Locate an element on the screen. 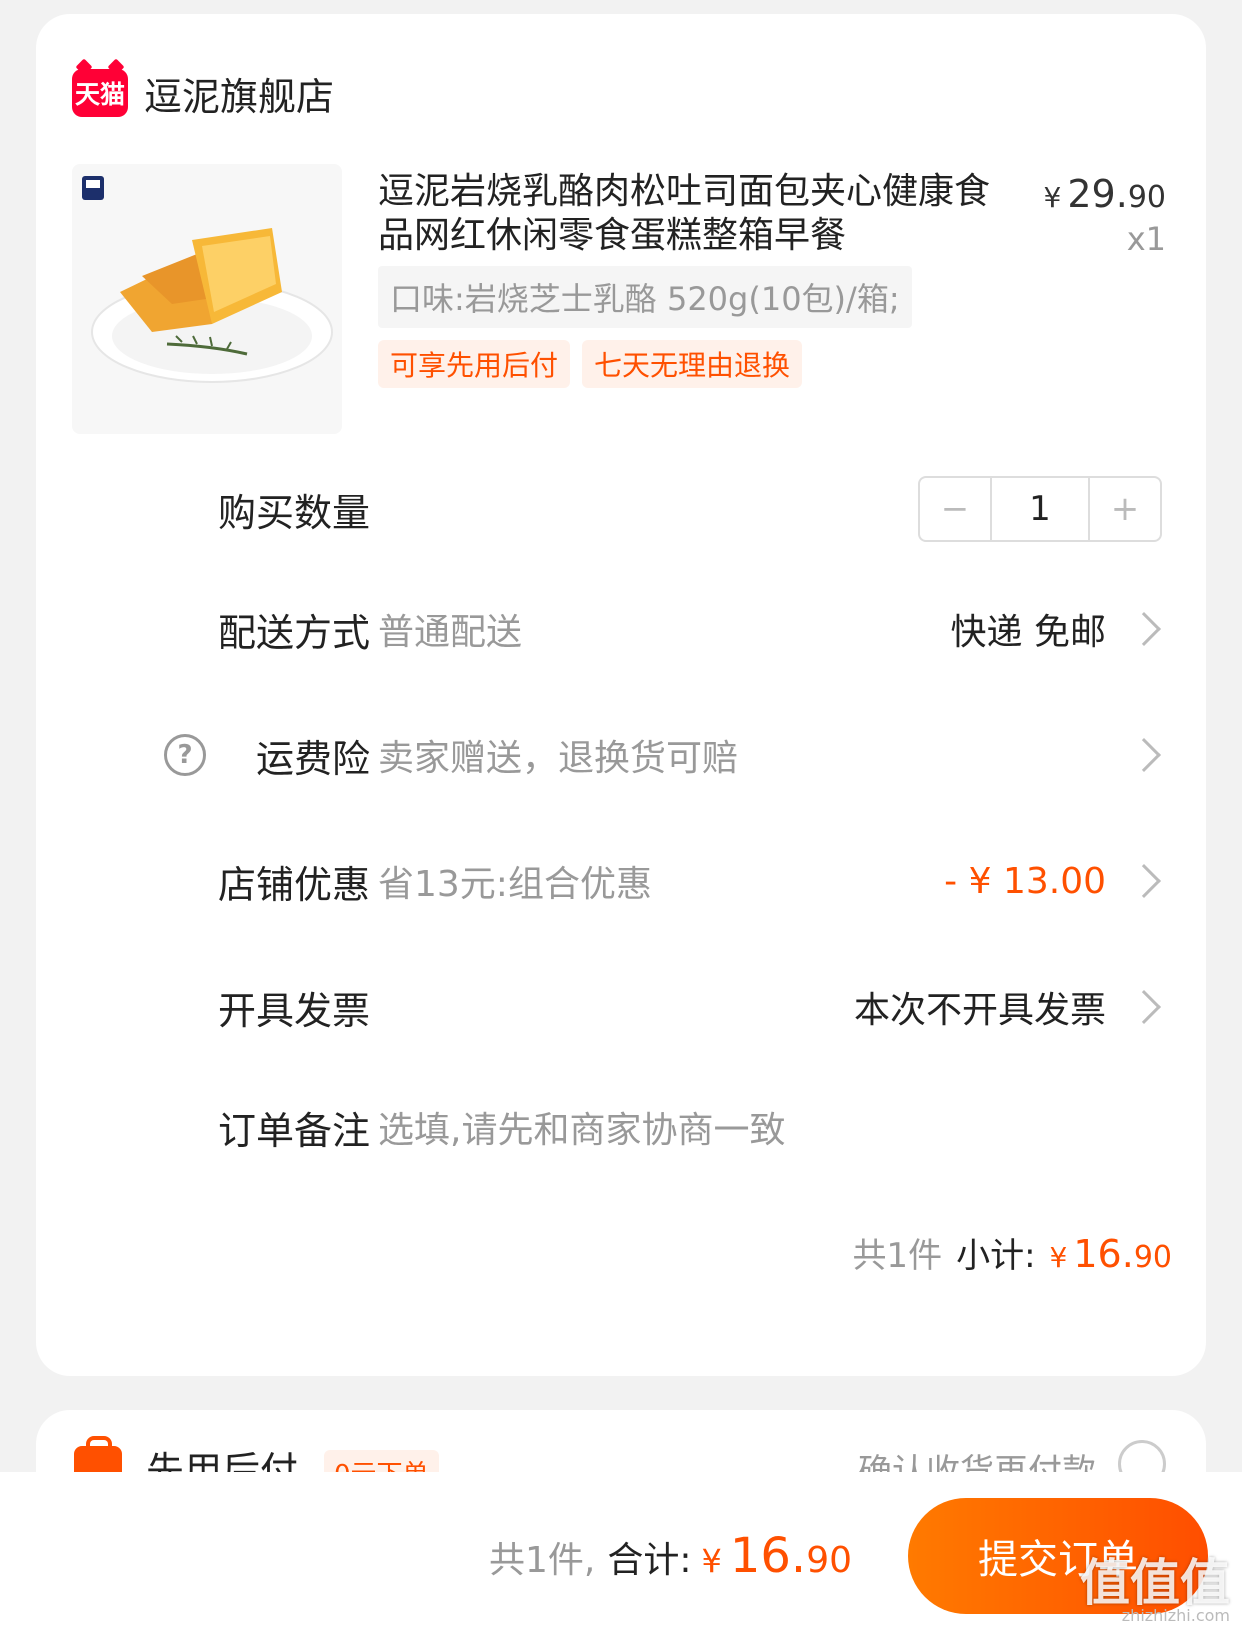  delivery-value: 普通配送 is located at coordinates (450, 632).